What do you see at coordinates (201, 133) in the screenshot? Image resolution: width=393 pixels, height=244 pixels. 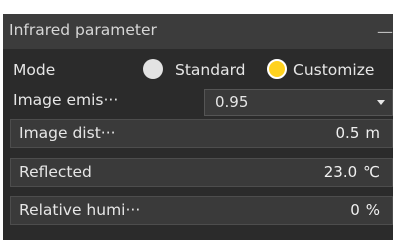 I see `image-distance-field: Image dist··· 0.5 m` at bounding box center [201, 133].